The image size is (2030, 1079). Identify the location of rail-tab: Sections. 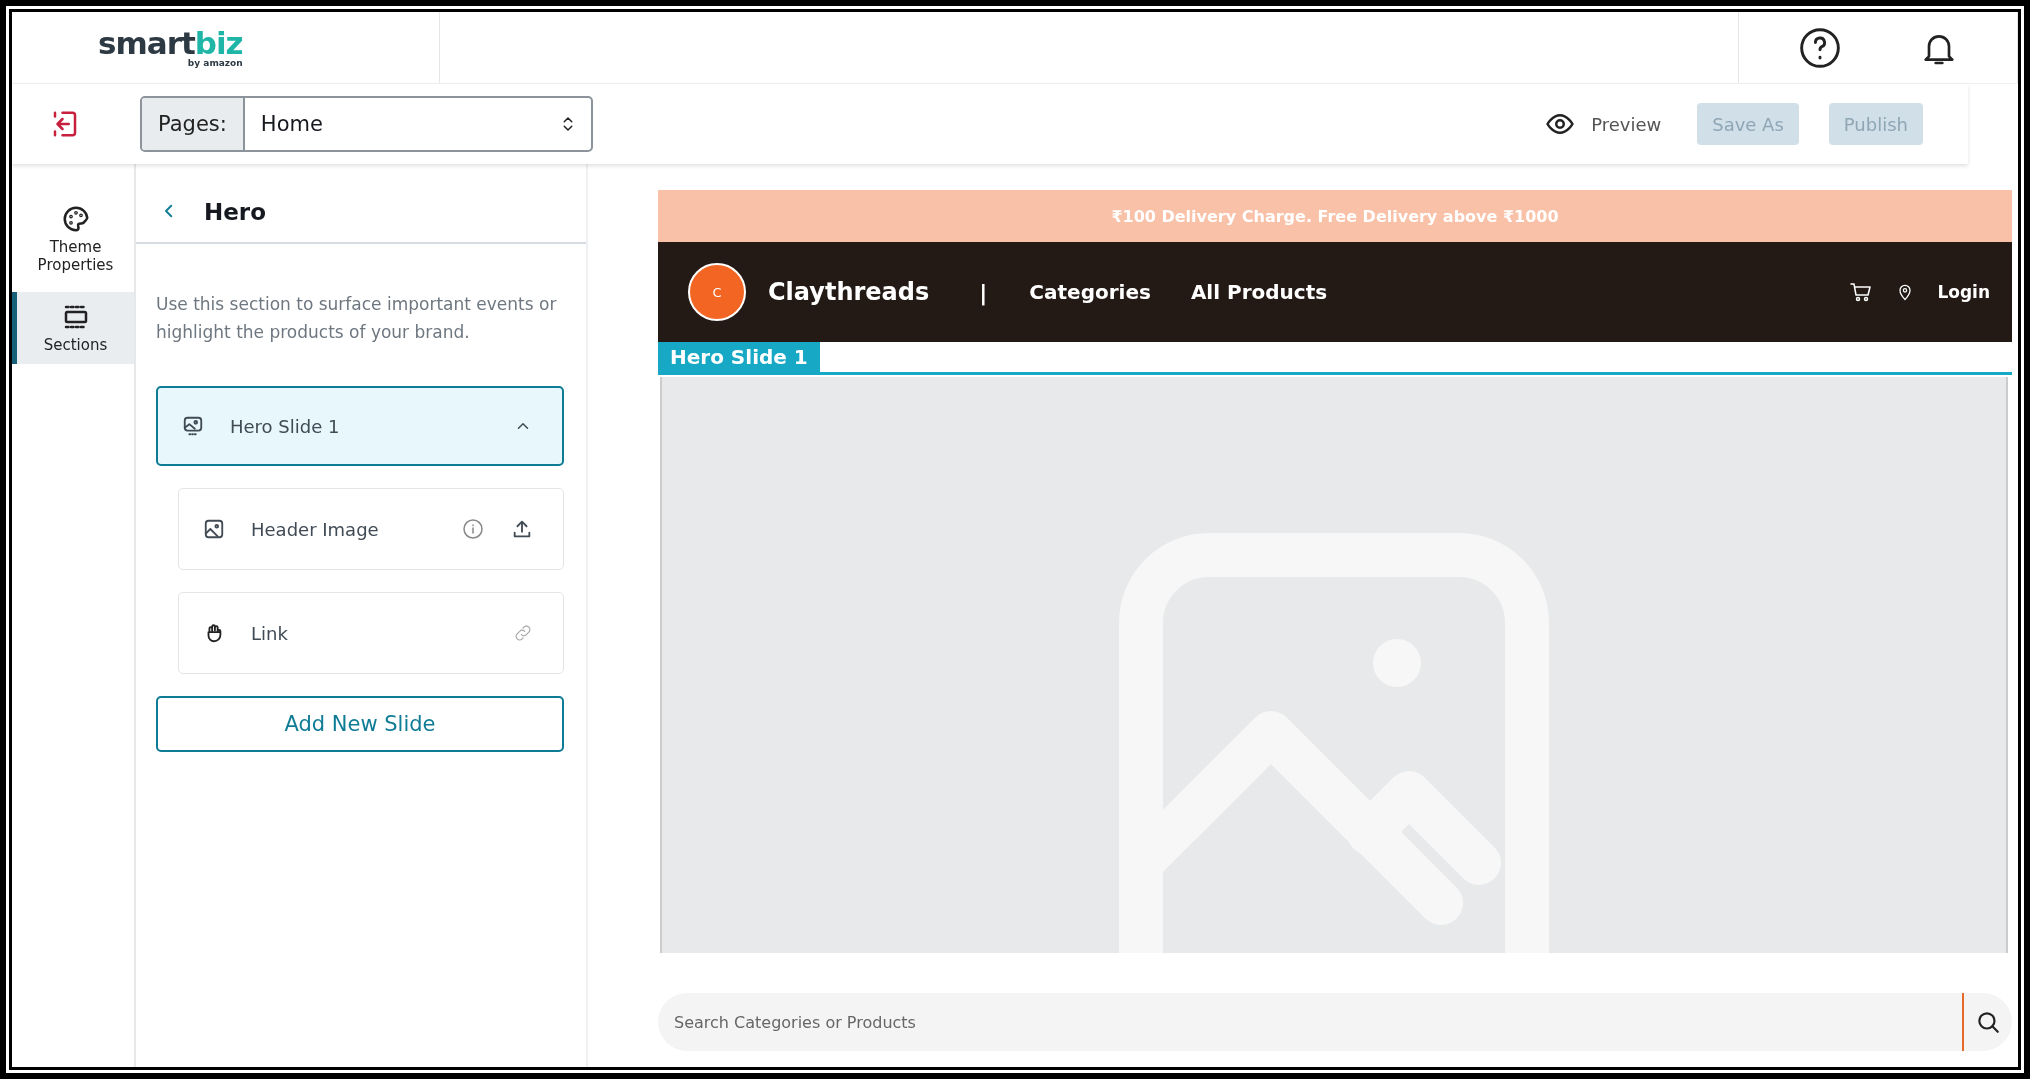
(73, 328).